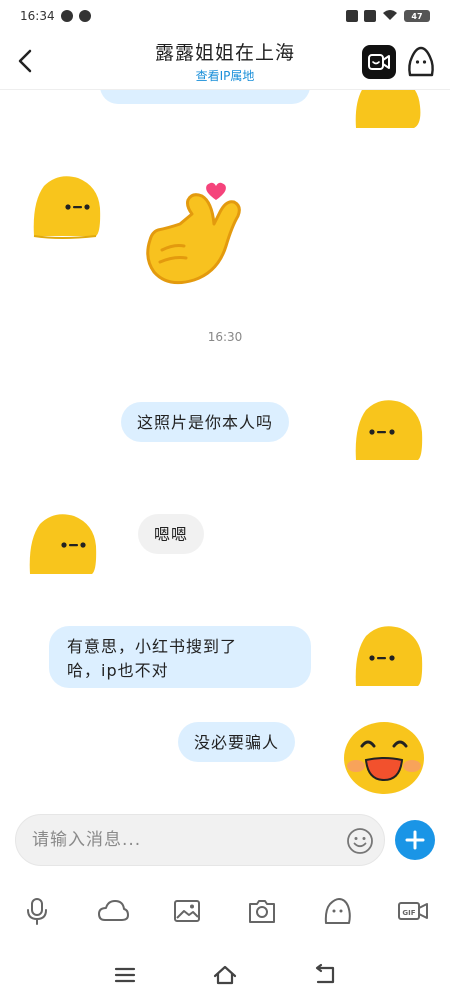 This screenshot has width=450, height=1000. What do you see at coordinates (225, 911) in the screenshot?
I see `input-toolbar: GIF` at bounding box center [225, 911].